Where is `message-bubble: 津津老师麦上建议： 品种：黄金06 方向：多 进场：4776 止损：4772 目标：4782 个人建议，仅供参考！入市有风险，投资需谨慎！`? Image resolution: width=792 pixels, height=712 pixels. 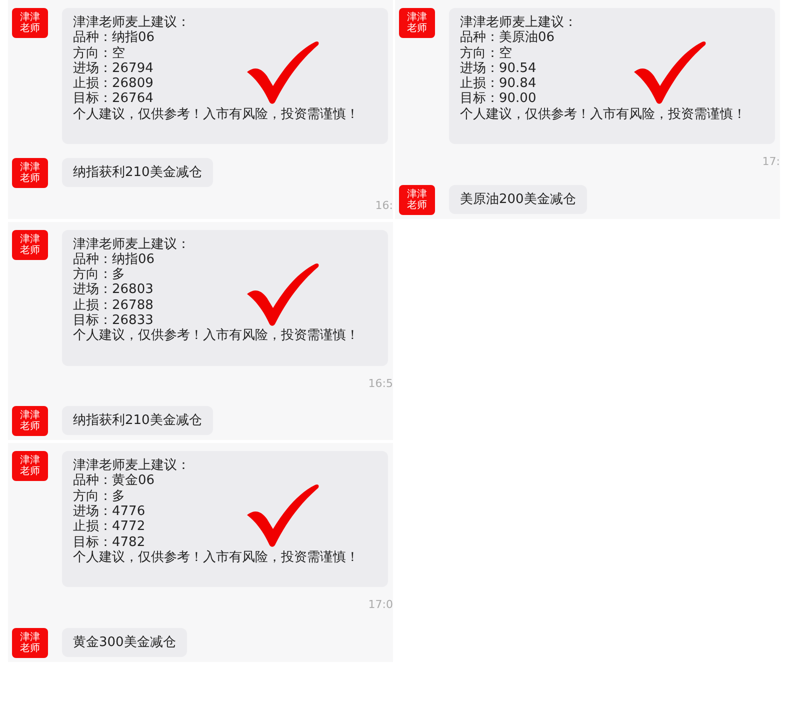
message-bubble: 津津老师麦上建议： 品种：黄金06 方向：多 进场：4776 止损：4772 目标：4782 个人建议，仅供参考！入市有风险，投资需谨慎！ is located at coordinates (225, 519).